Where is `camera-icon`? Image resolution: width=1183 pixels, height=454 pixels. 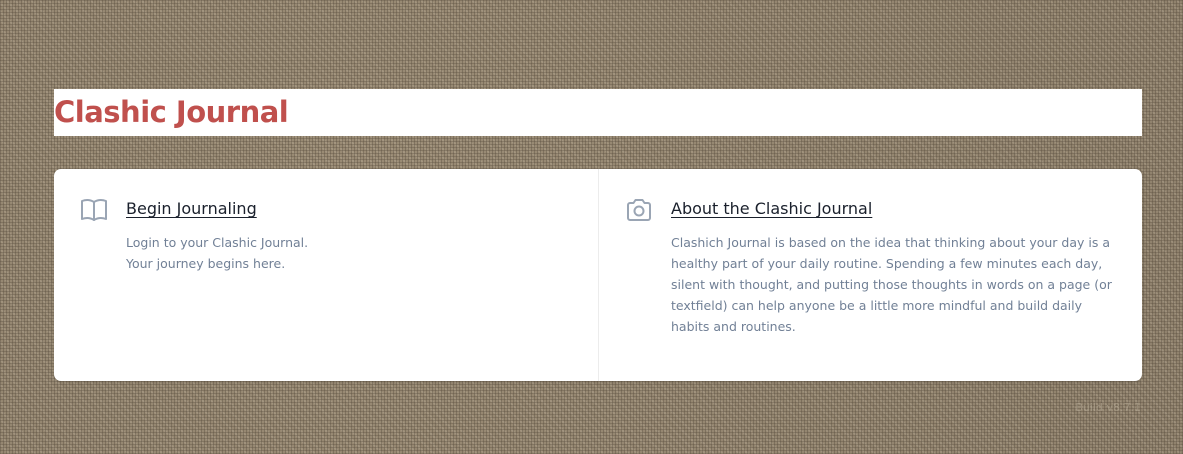
camera-icon is located at coordinates (639, 210).